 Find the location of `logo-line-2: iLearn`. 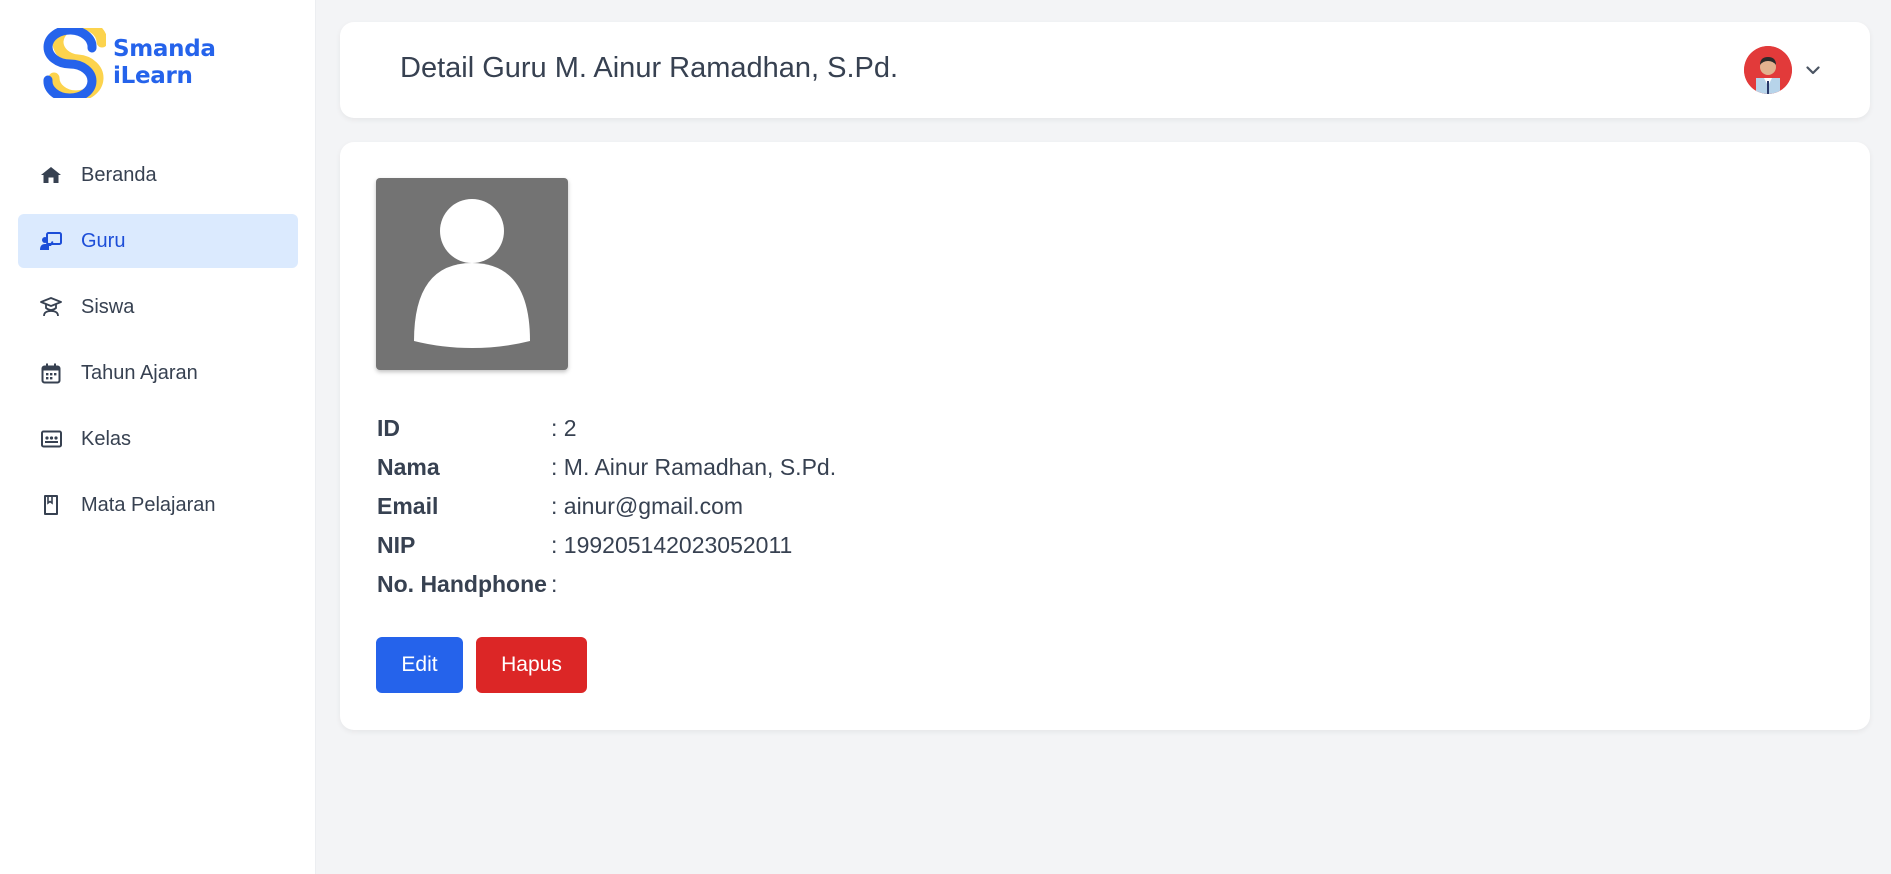

logo-line-2: iLearn is located at coordinates (153, 76).